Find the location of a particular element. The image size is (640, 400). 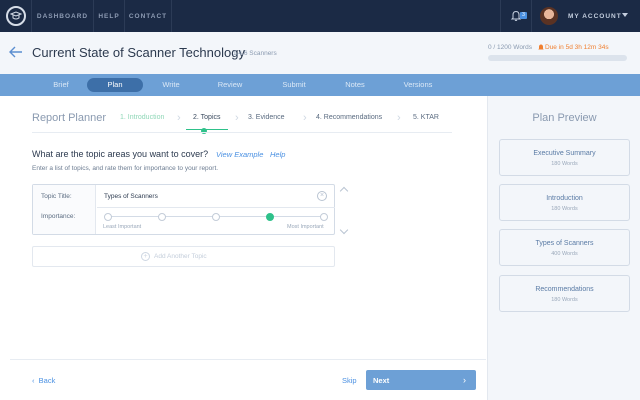

step-topics: 2. Topics is located at coordinates (207, 117).